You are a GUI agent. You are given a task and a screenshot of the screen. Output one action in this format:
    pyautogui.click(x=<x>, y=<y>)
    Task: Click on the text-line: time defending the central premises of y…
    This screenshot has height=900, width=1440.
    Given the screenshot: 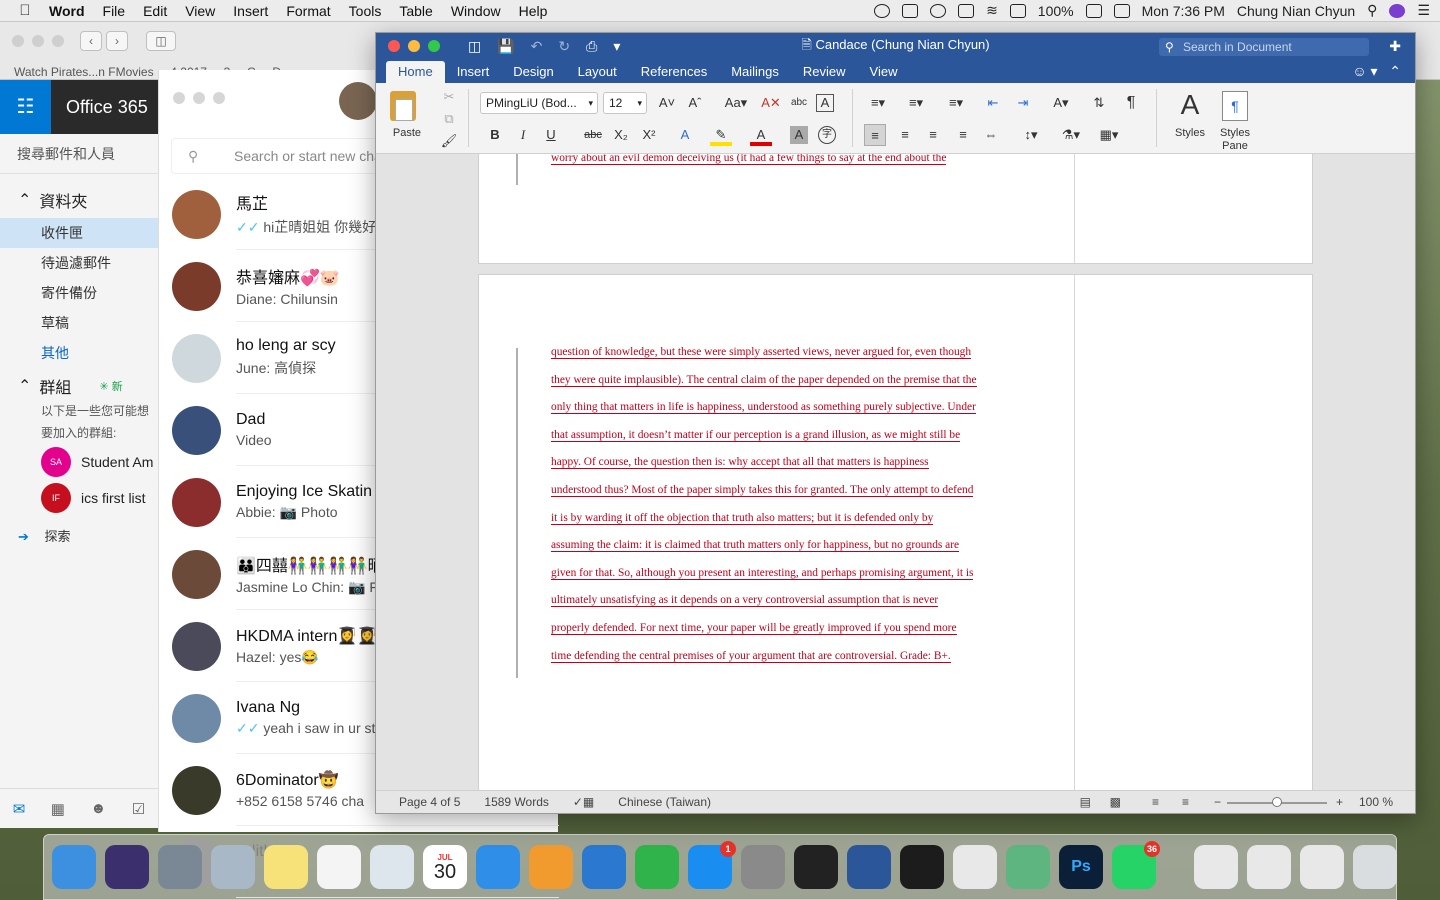 What is the action you would take?
    pyautogui.click(x=777, y=657)
    